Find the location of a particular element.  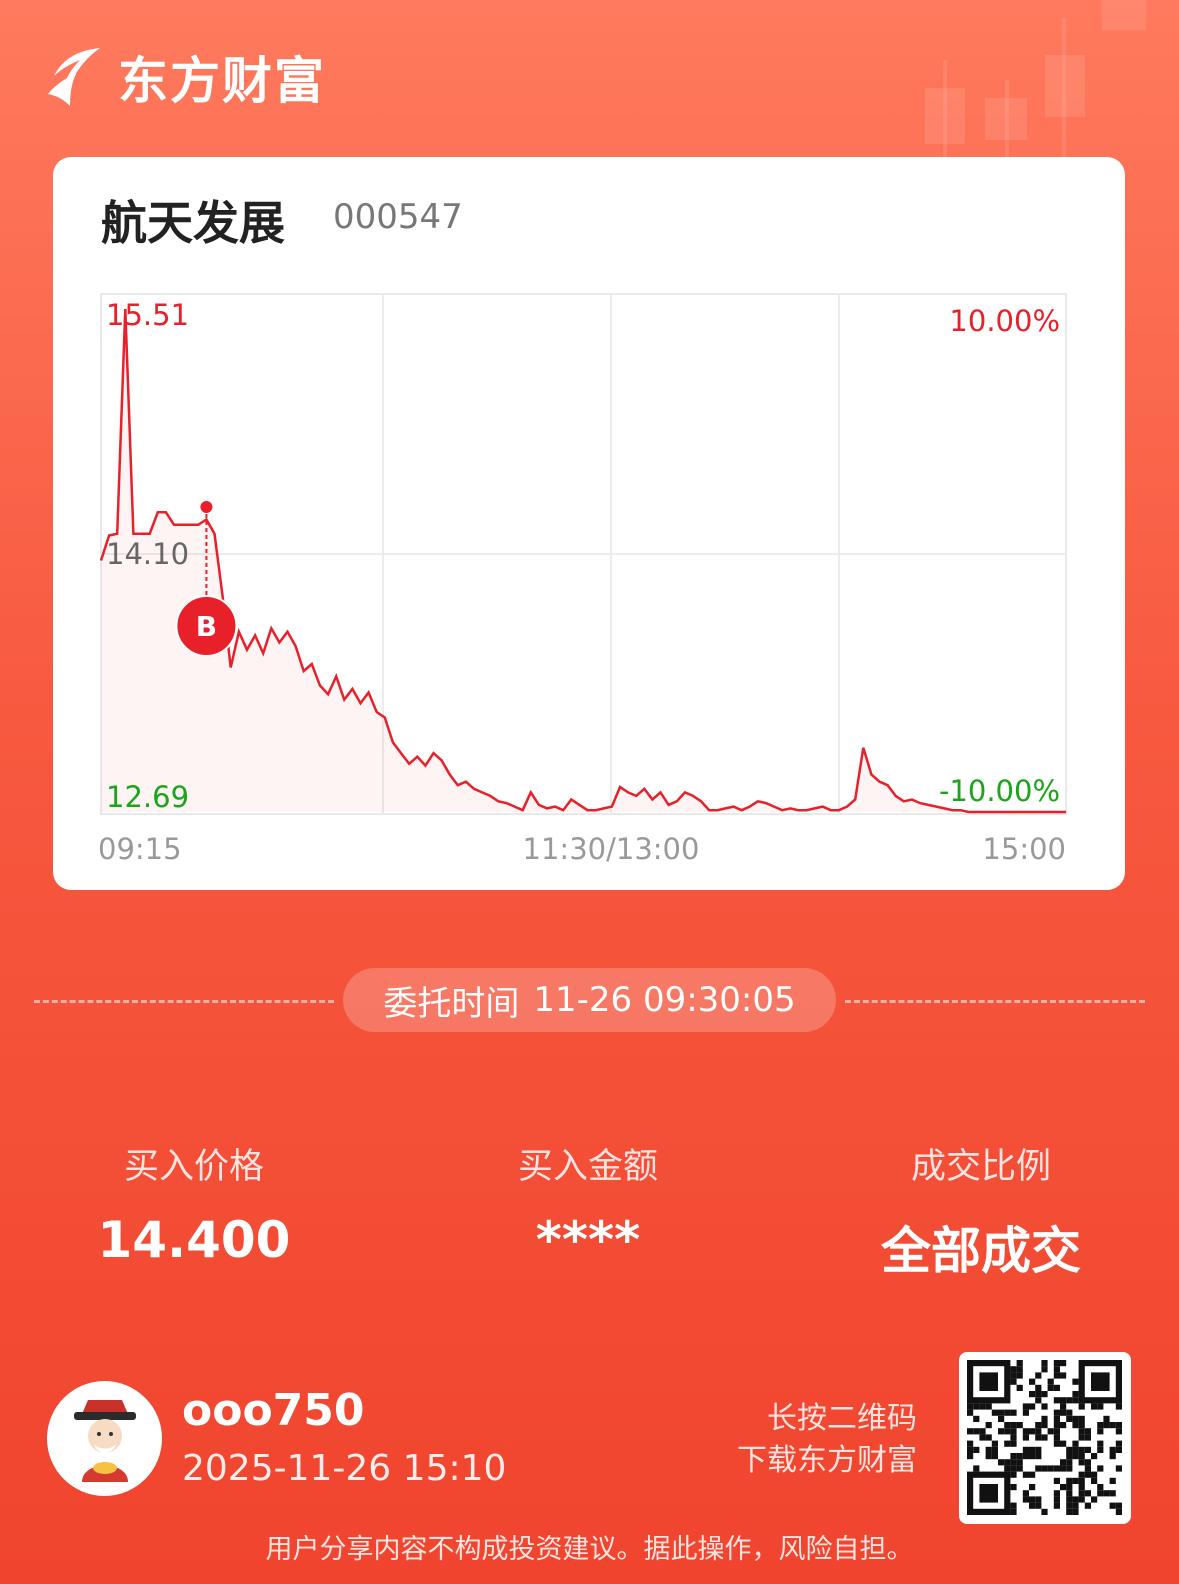

x-tick-midday: 11:30/13:00 is located at coordinates (611, 849).